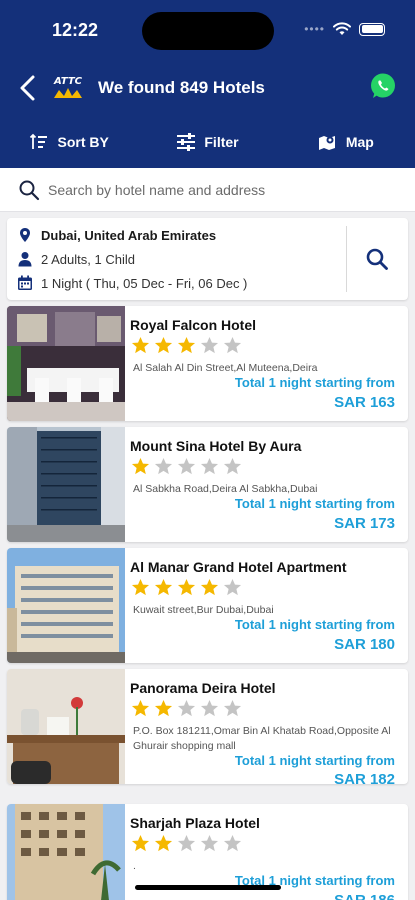 This screenshot has height=900, width=415. I want to click on dates-text: 1 Night ( Thu, 05 Dec - Fri, 06 Dec ), so click(144, 283).